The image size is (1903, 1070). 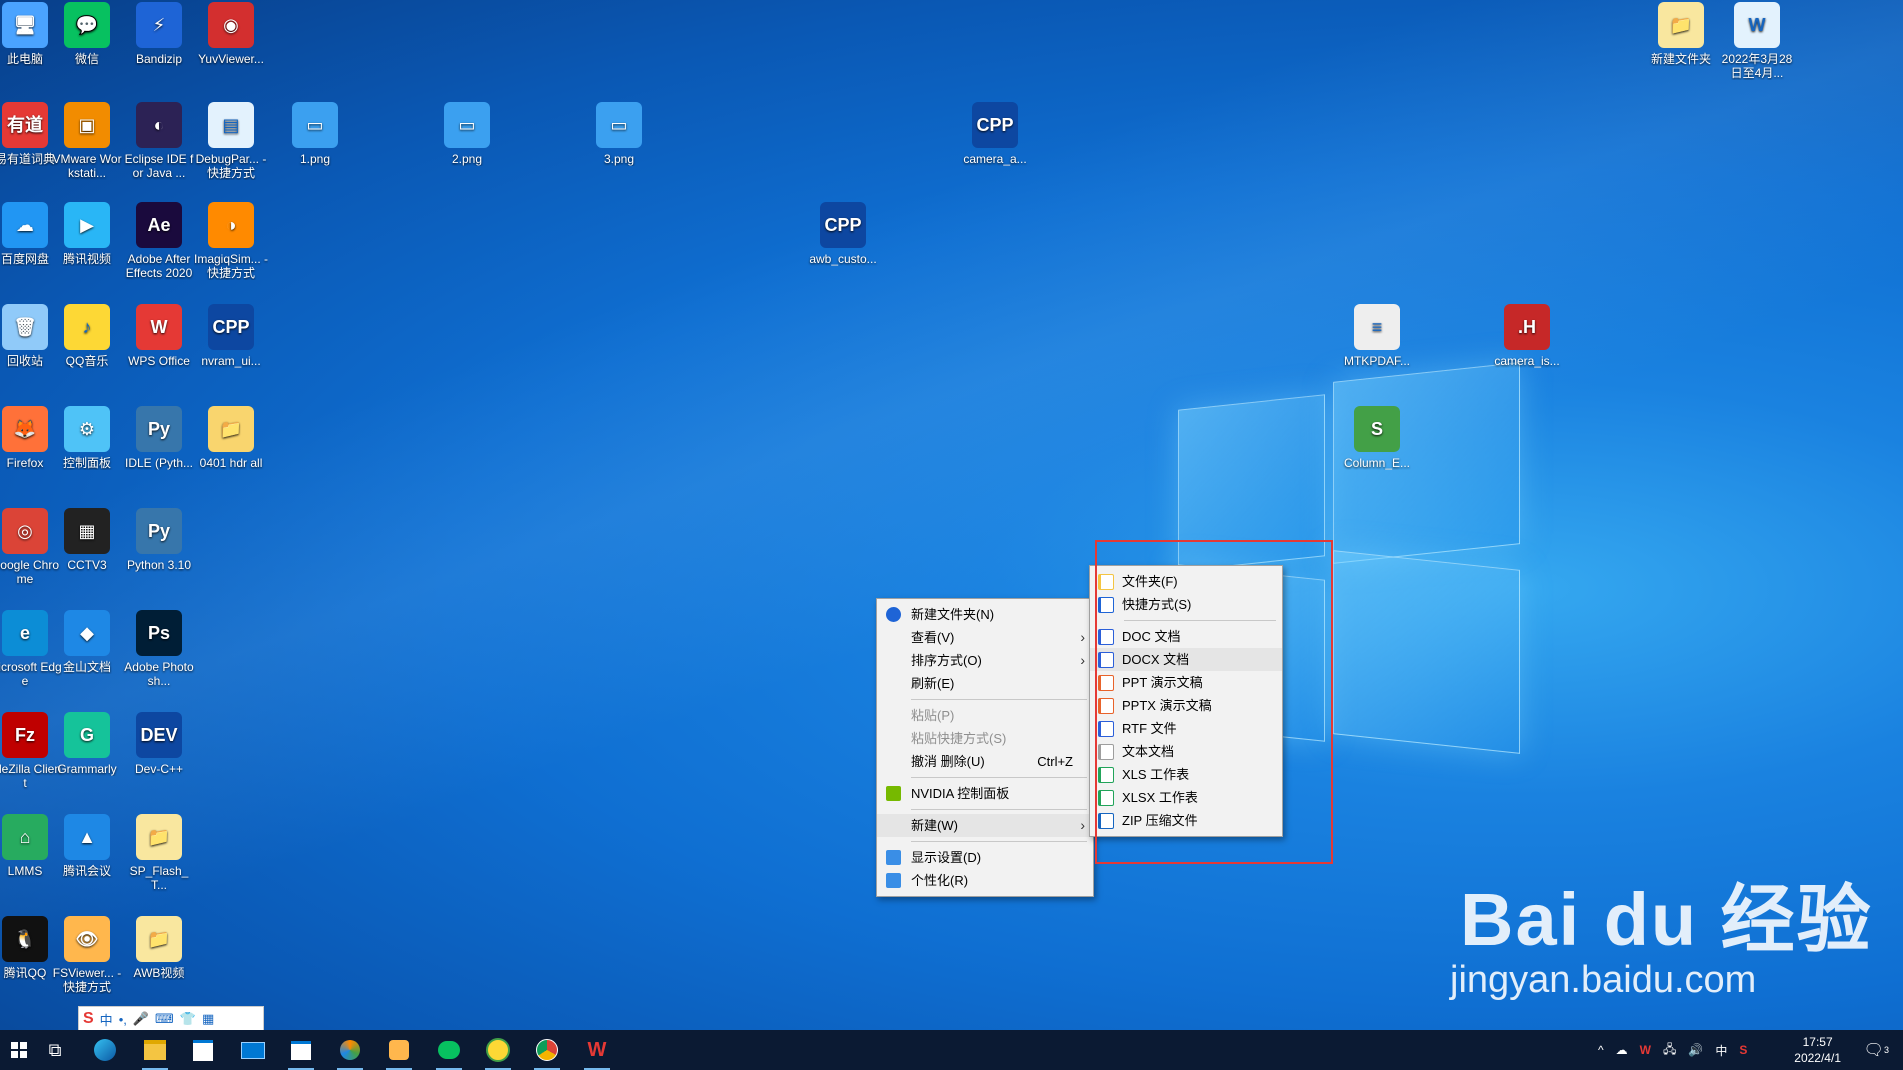 I want to click on desktop-icon-金山文档: ◆ 金山文档, so click(x=87, y=642).